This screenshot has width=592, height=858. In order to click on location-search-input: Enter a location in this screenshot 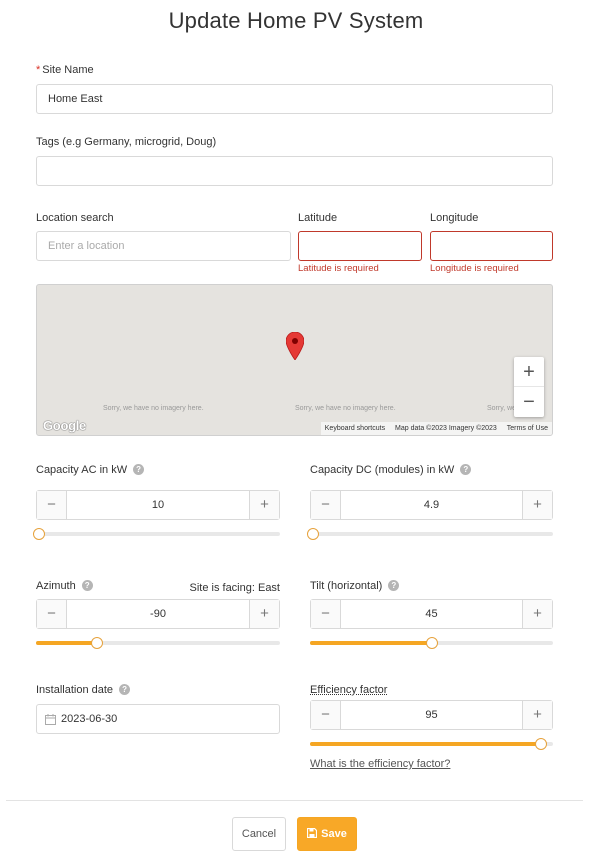, I will do `click(163, 246)`.